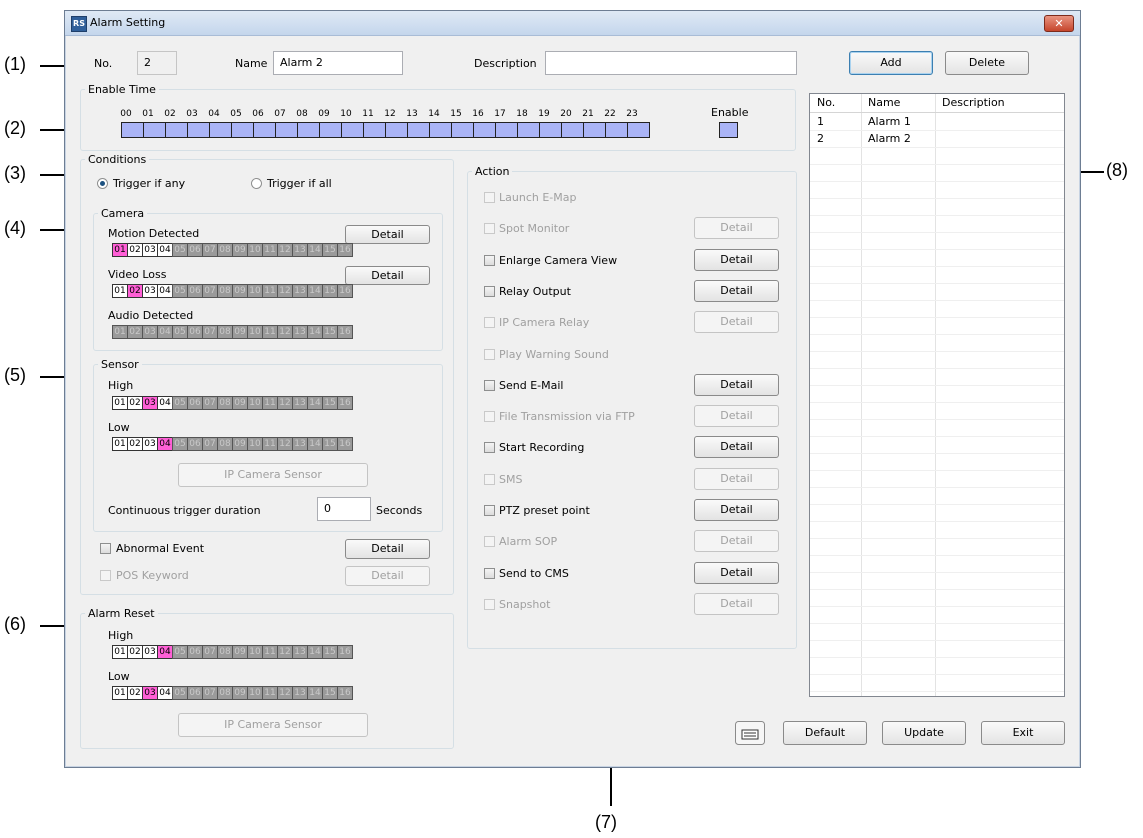 The height and width of the screenshot is (838, 1143). I want to click on send-to-cms-detail-button: Detail, so click(736, 572).